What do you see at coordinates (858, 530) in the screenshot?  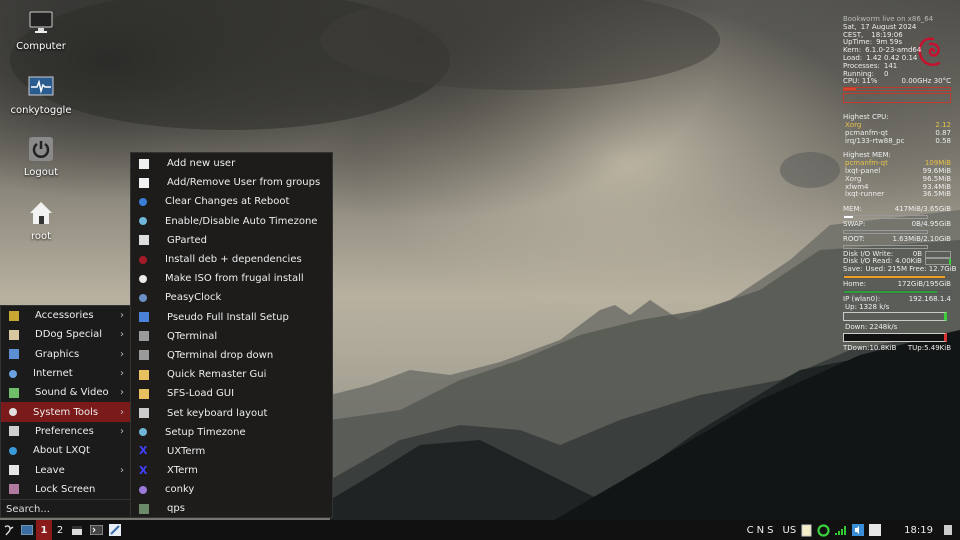 I see `volume-icon` at bounding box center [858, 530].